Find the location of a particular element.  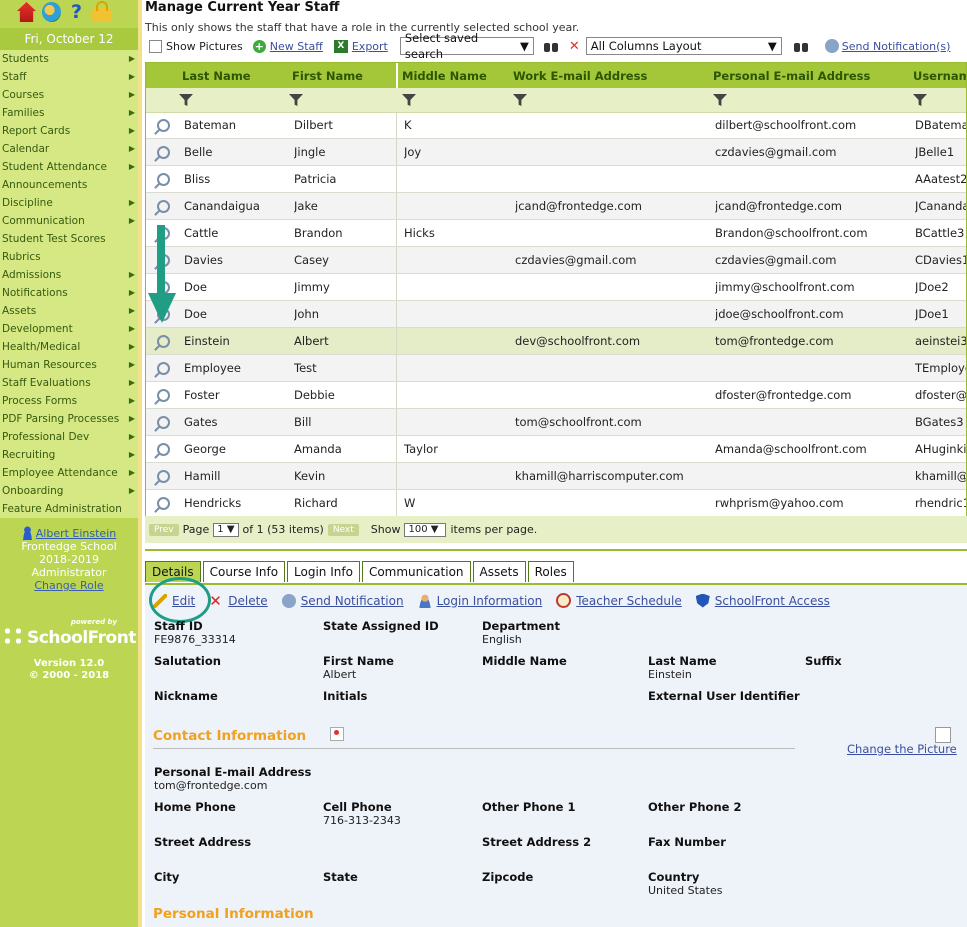

tab-login-info: Login Info is located at coordinates (323, 571).